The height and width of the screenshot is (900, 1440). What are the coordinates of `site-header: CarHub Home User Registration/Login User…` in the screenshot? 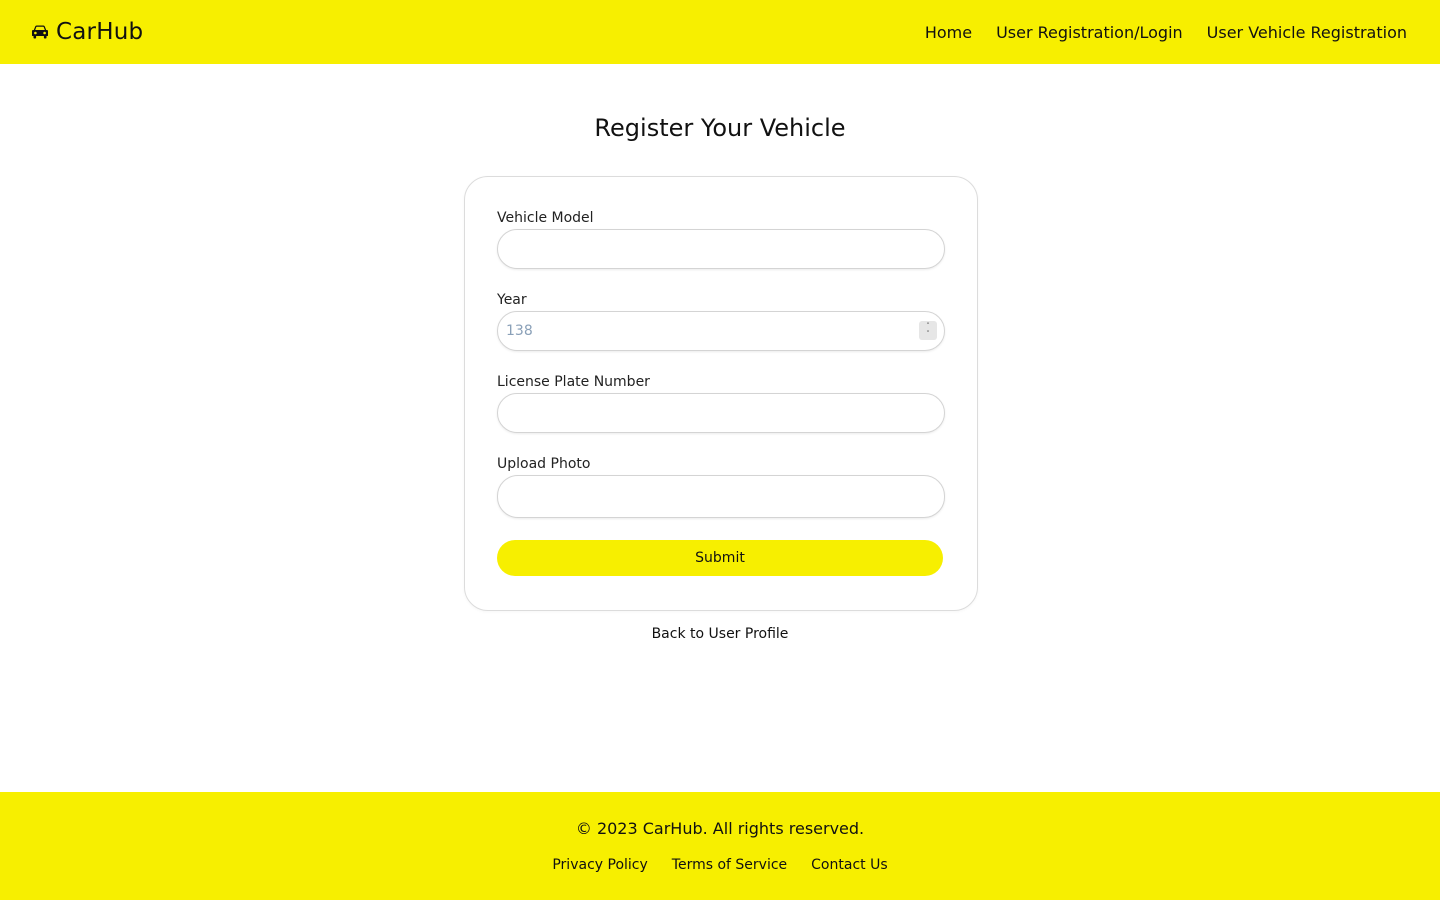 It's located at (720, 32).